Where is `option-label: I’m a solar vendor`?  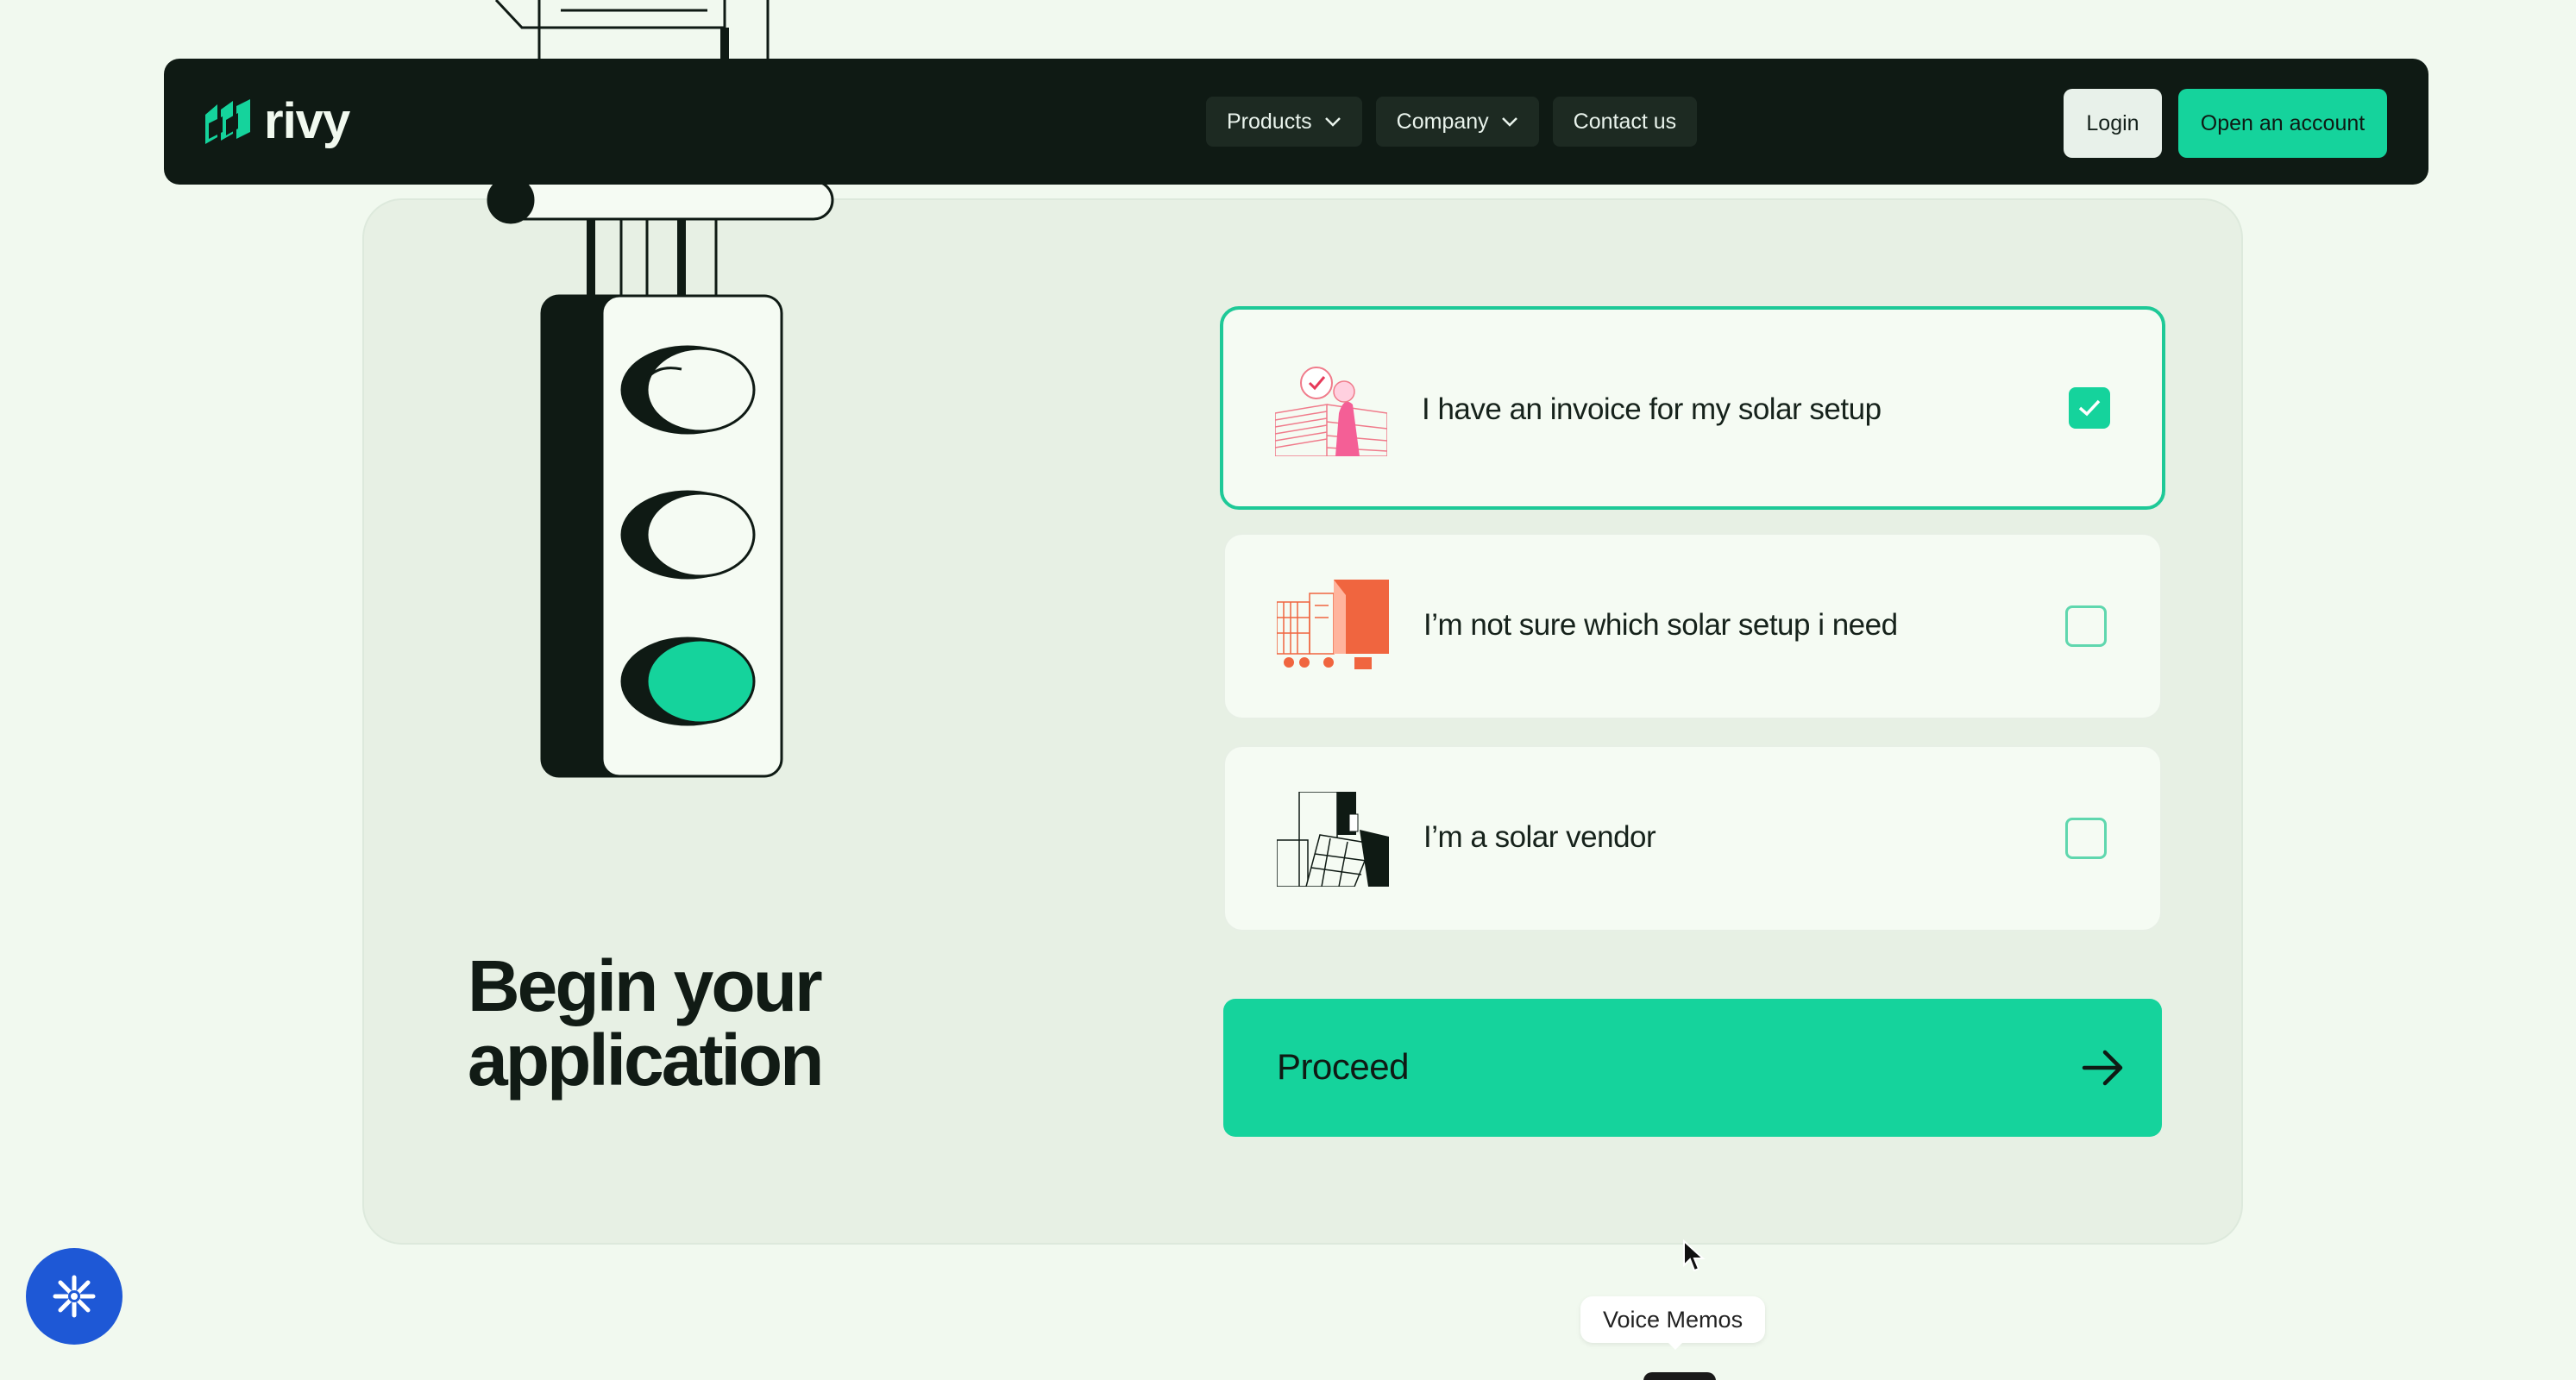
option-label: I’m a solar vendor is located at coordinates (1539, 837).